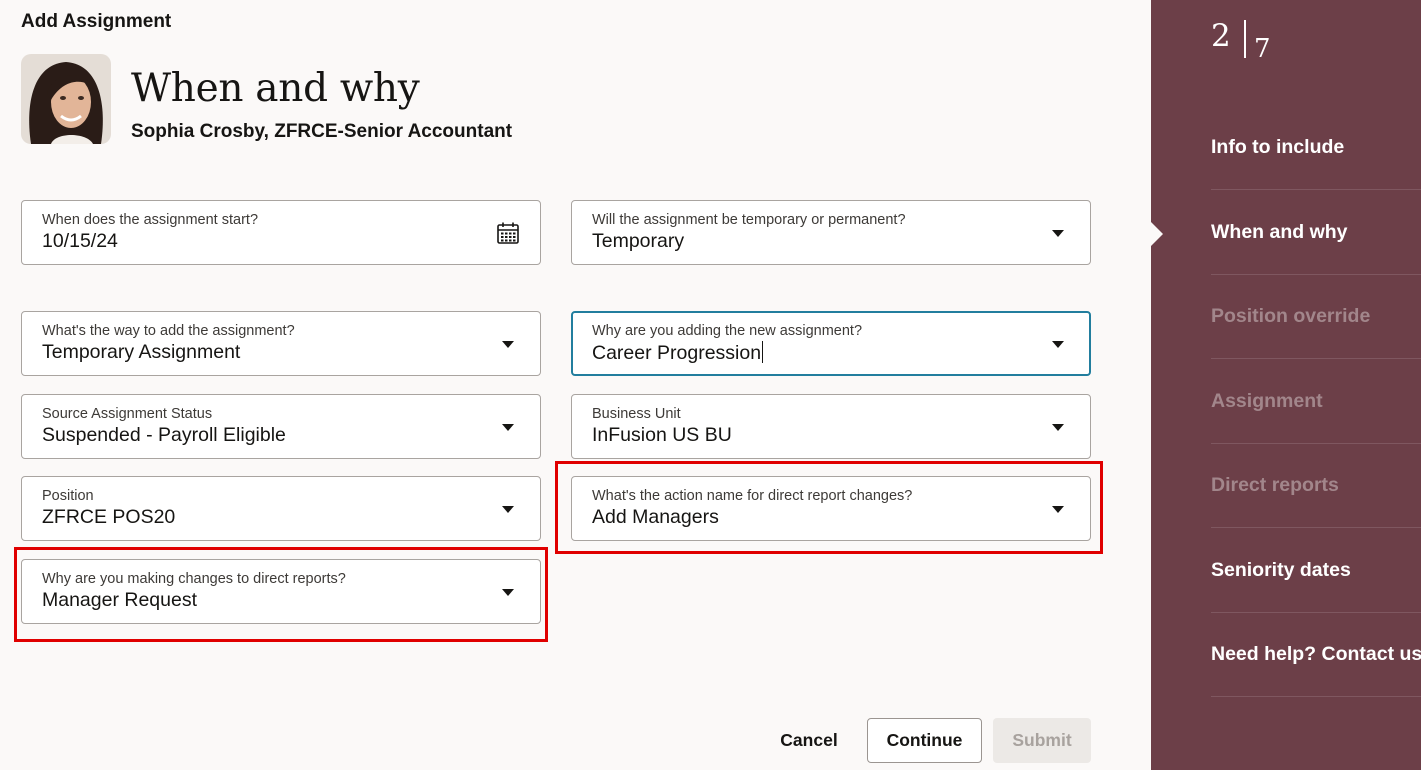  Describe the element at coordinates (727, 331) in the screenshot. I see `field-label: Why are you adding the new assignment?` at that location.